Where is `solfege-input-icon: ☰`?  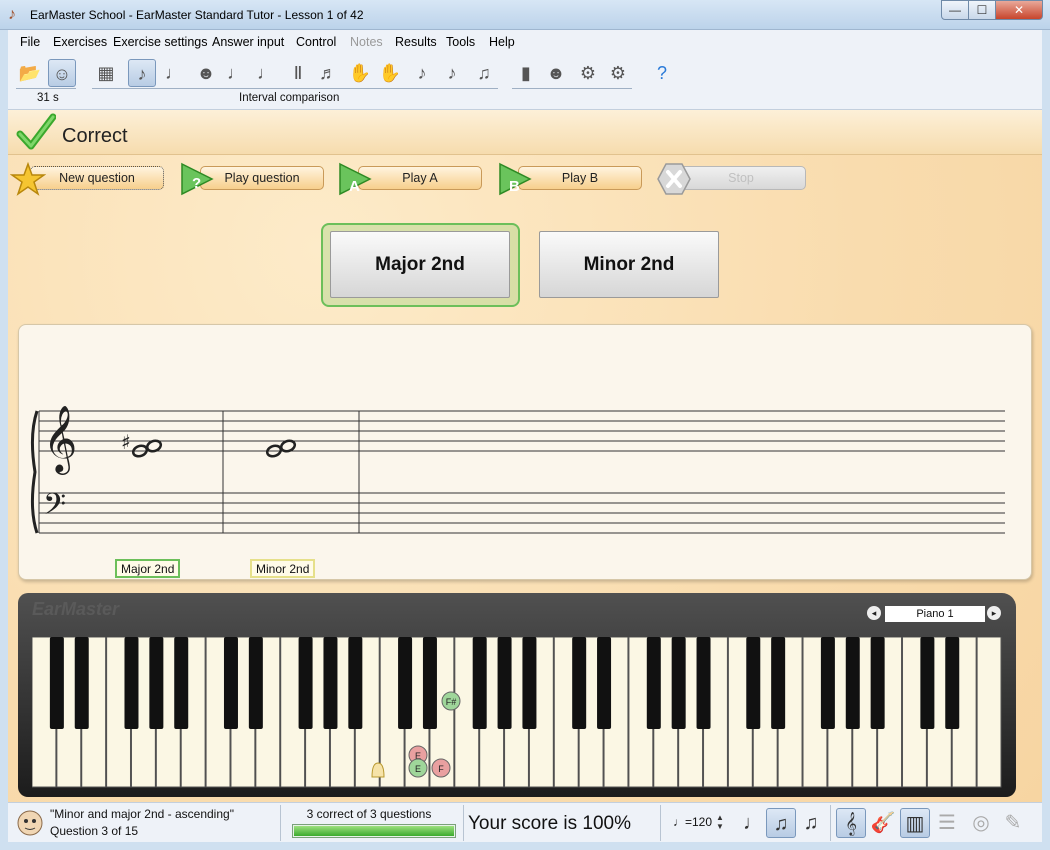
solfege-input-icon: ☰ is located at coordinates (947, 823).